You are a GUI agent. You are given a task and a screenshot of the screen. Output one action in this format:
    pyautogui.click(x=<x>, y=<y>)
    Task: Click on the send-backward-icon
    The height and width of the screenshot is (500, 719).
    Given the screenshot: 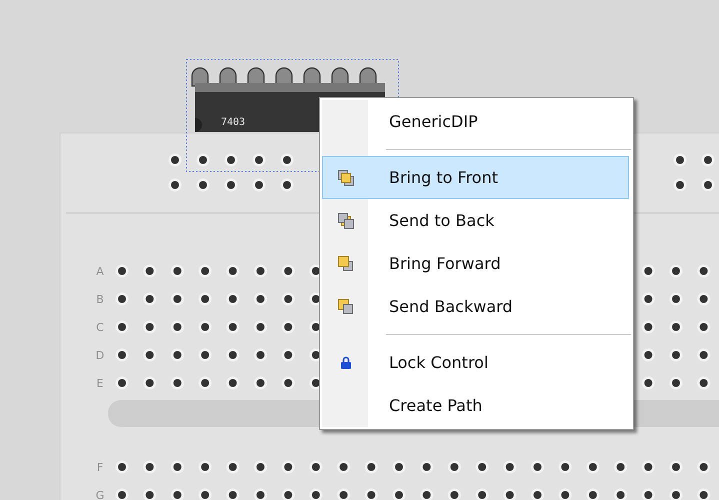 What is the action you would take?
    pyautogui.click(x=346, y=306)
    